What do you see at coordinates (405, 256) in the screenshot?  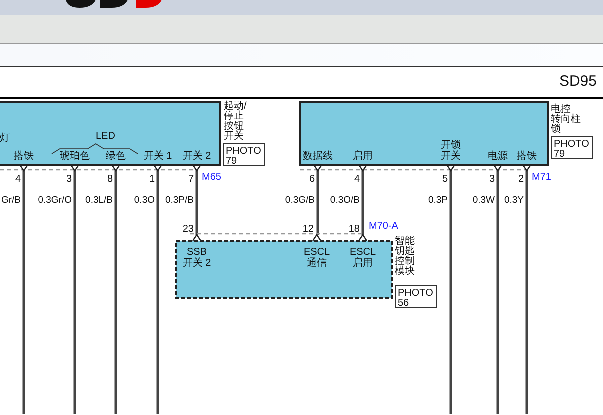 I see `module-name: 智能 钥匙 控制 模块` at bounding box center [405, 256].